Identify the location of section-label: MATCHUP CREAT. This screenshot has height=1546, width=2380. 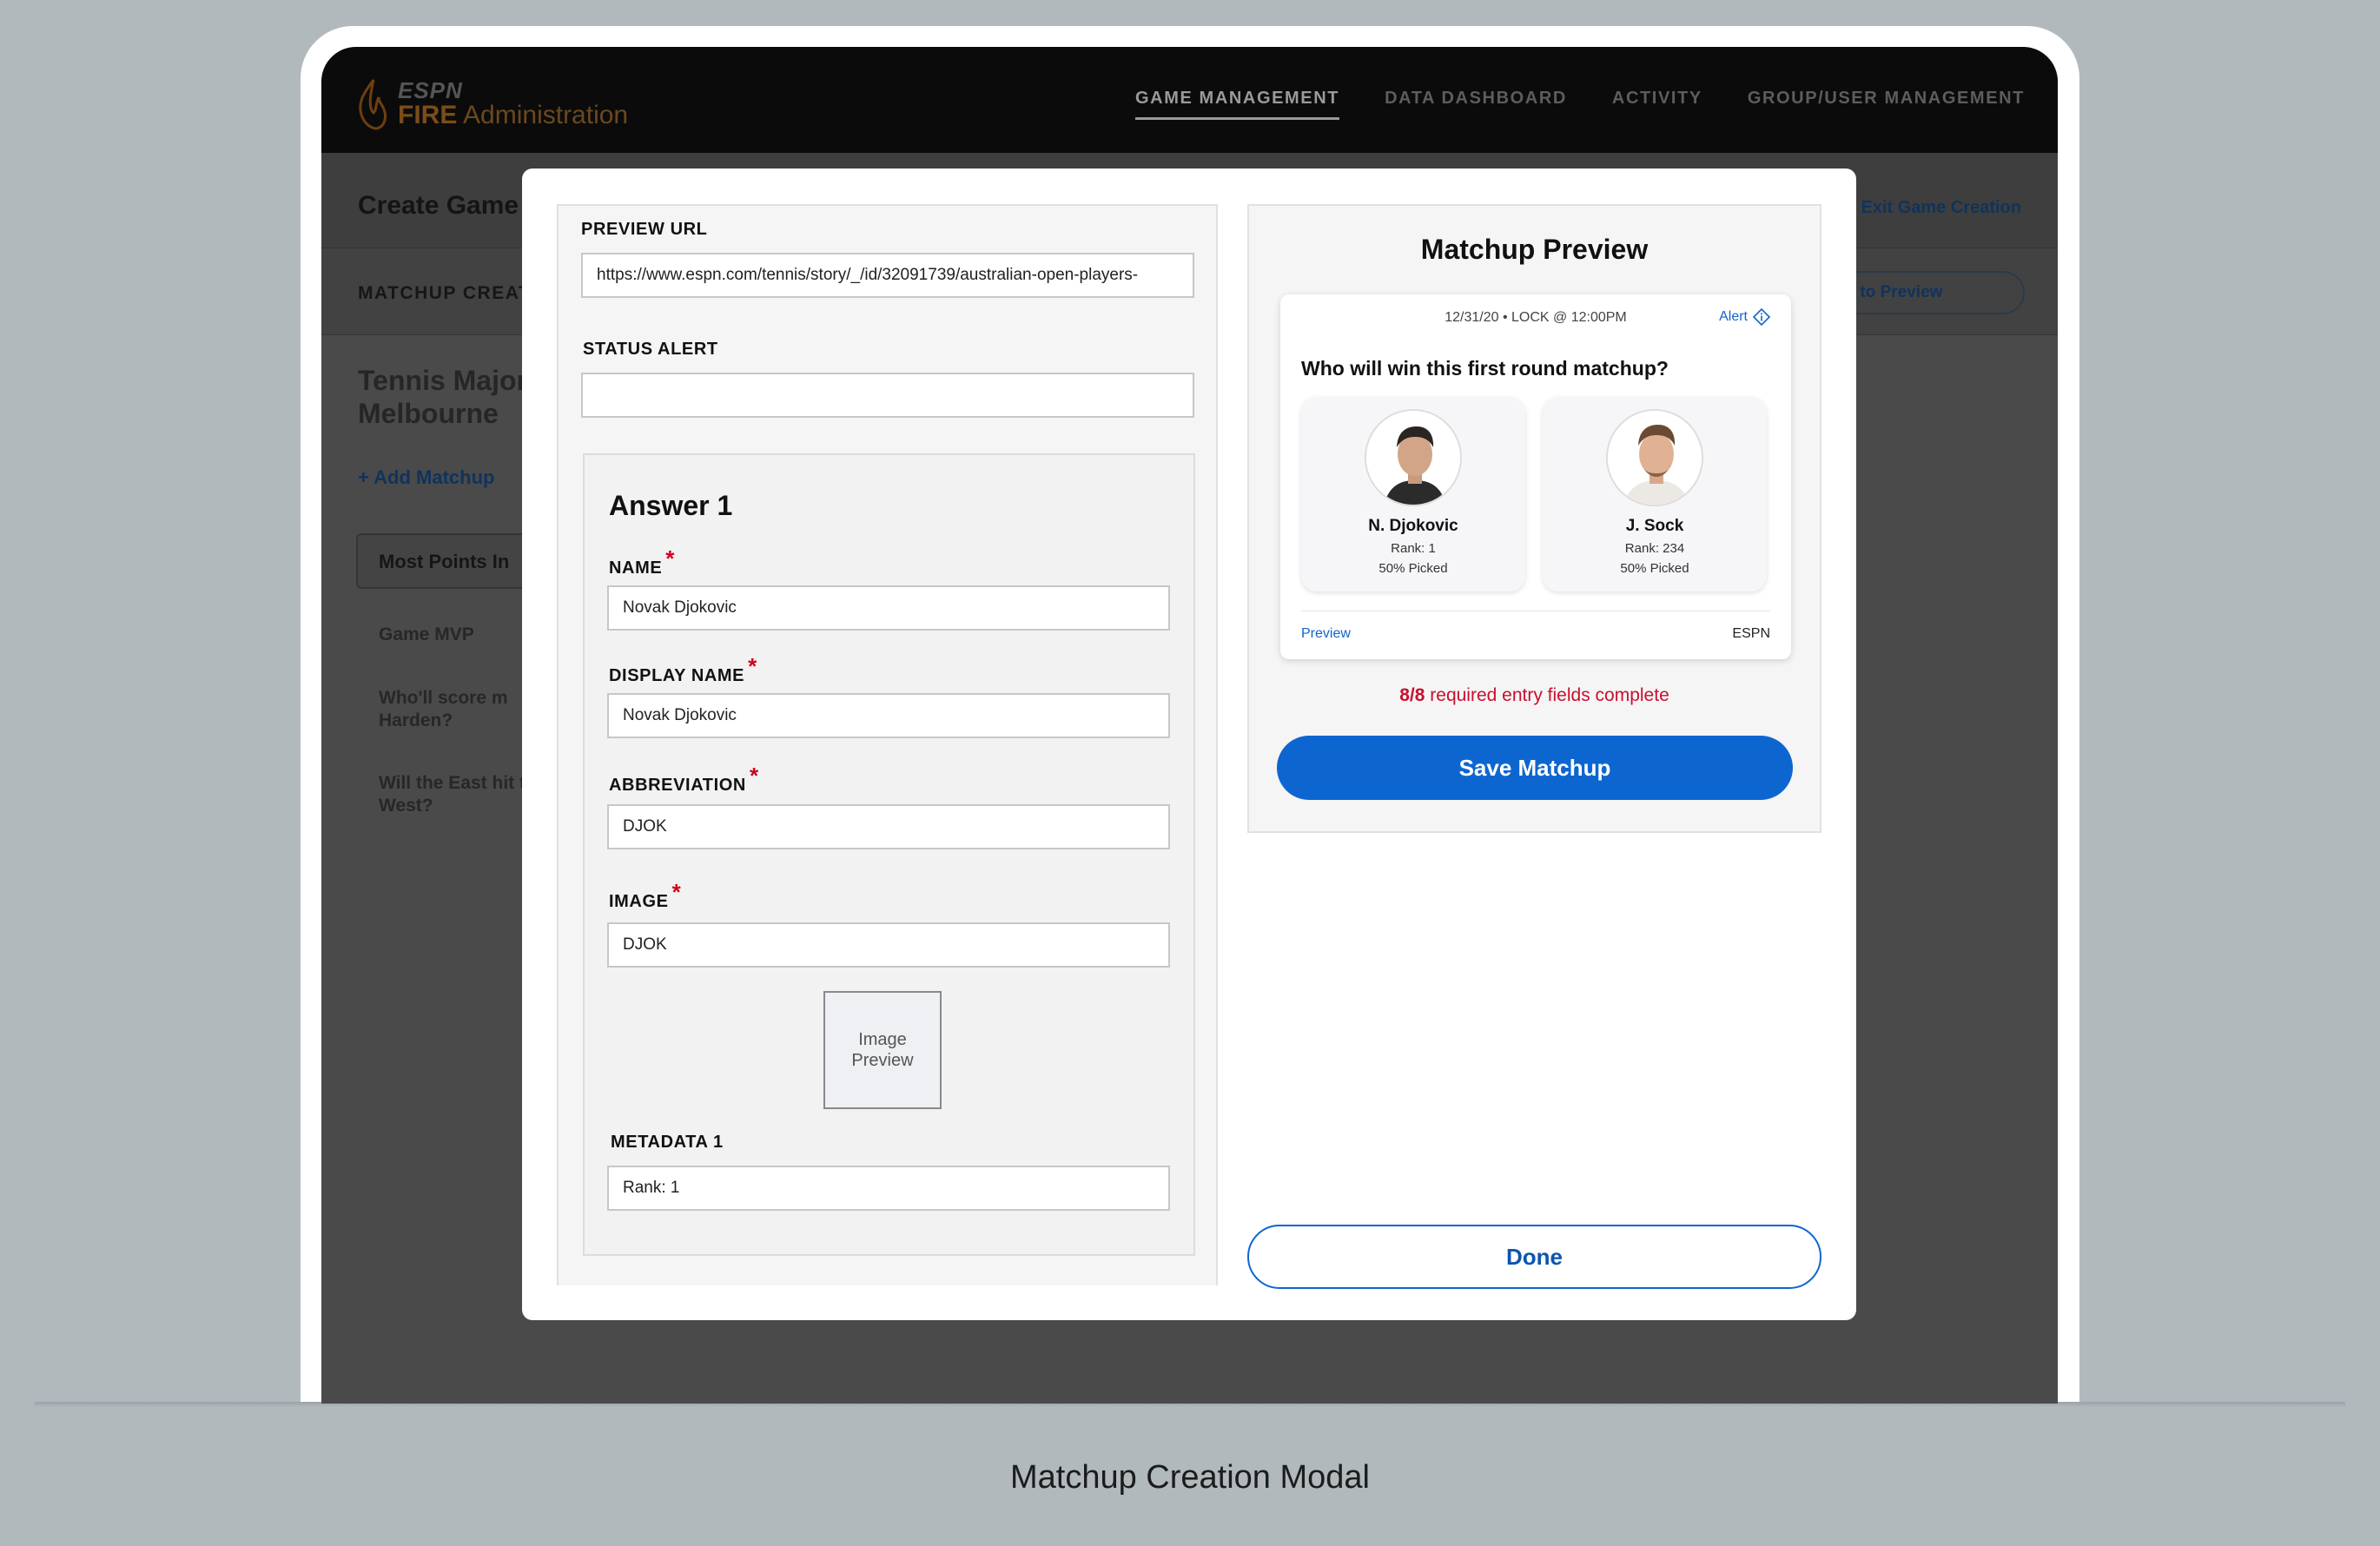
(445, 293).